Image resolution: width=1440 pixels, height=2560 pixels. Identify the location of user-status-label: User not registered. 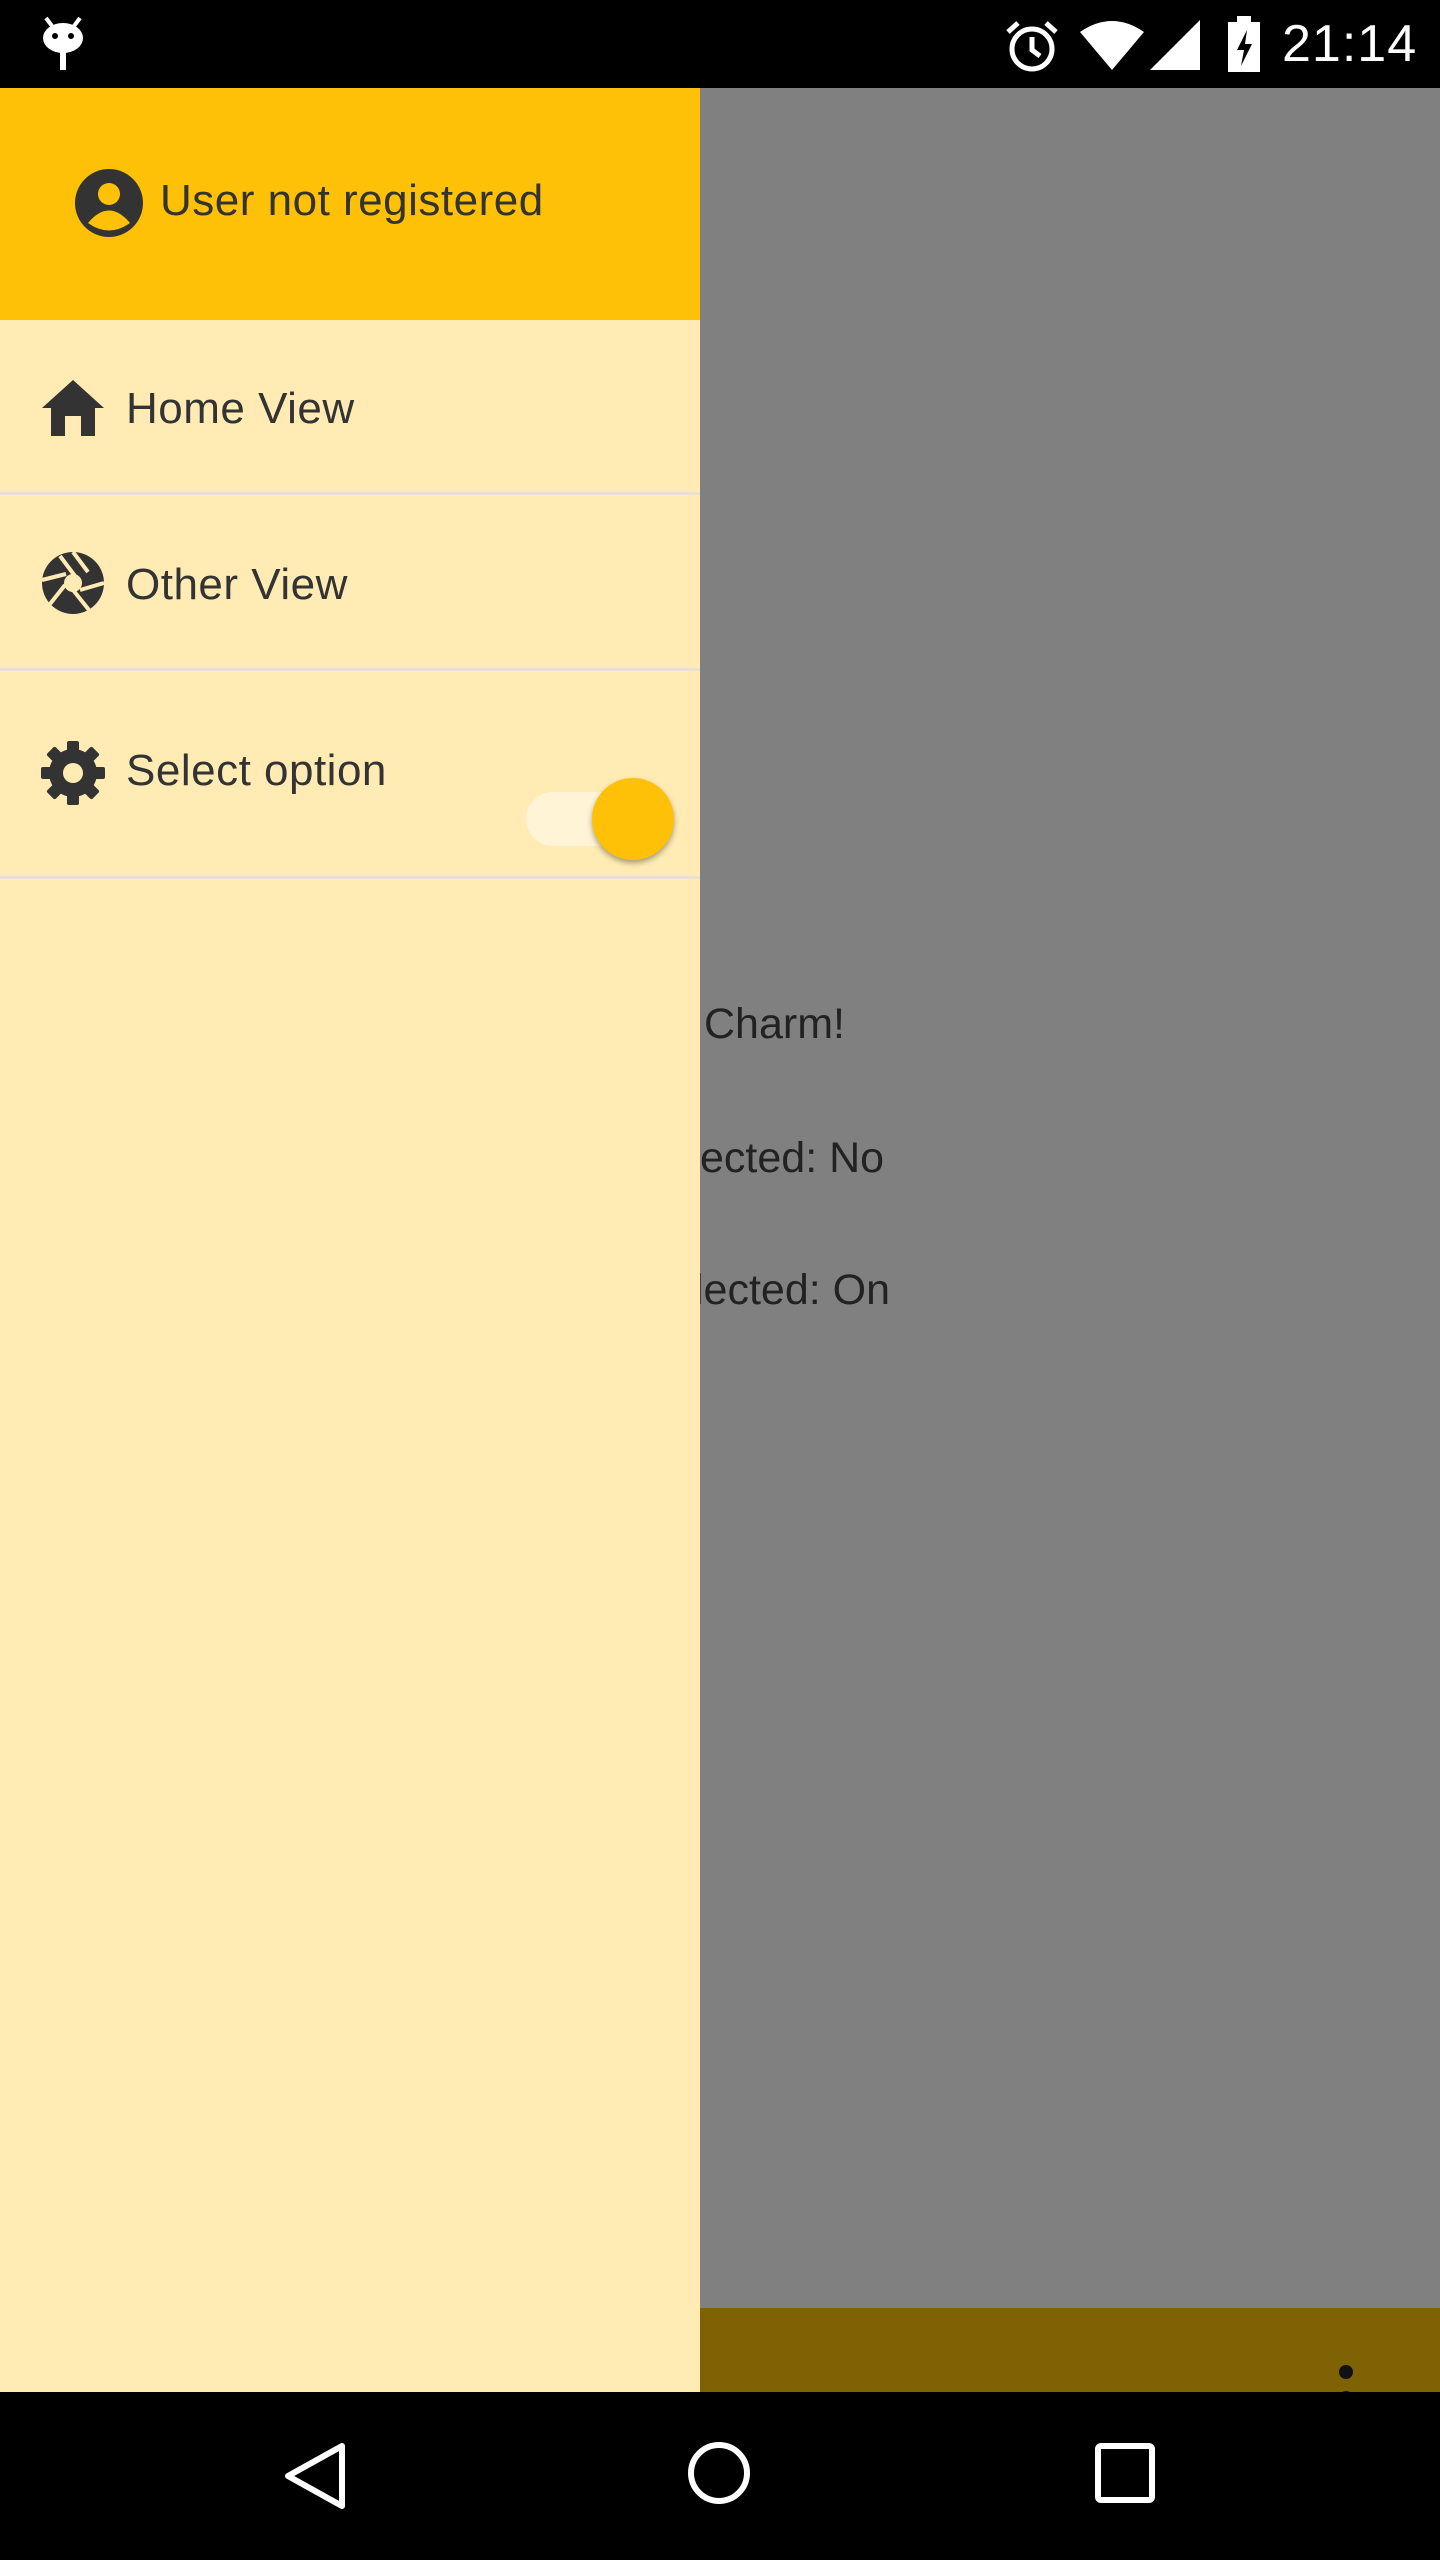
(352, 200).